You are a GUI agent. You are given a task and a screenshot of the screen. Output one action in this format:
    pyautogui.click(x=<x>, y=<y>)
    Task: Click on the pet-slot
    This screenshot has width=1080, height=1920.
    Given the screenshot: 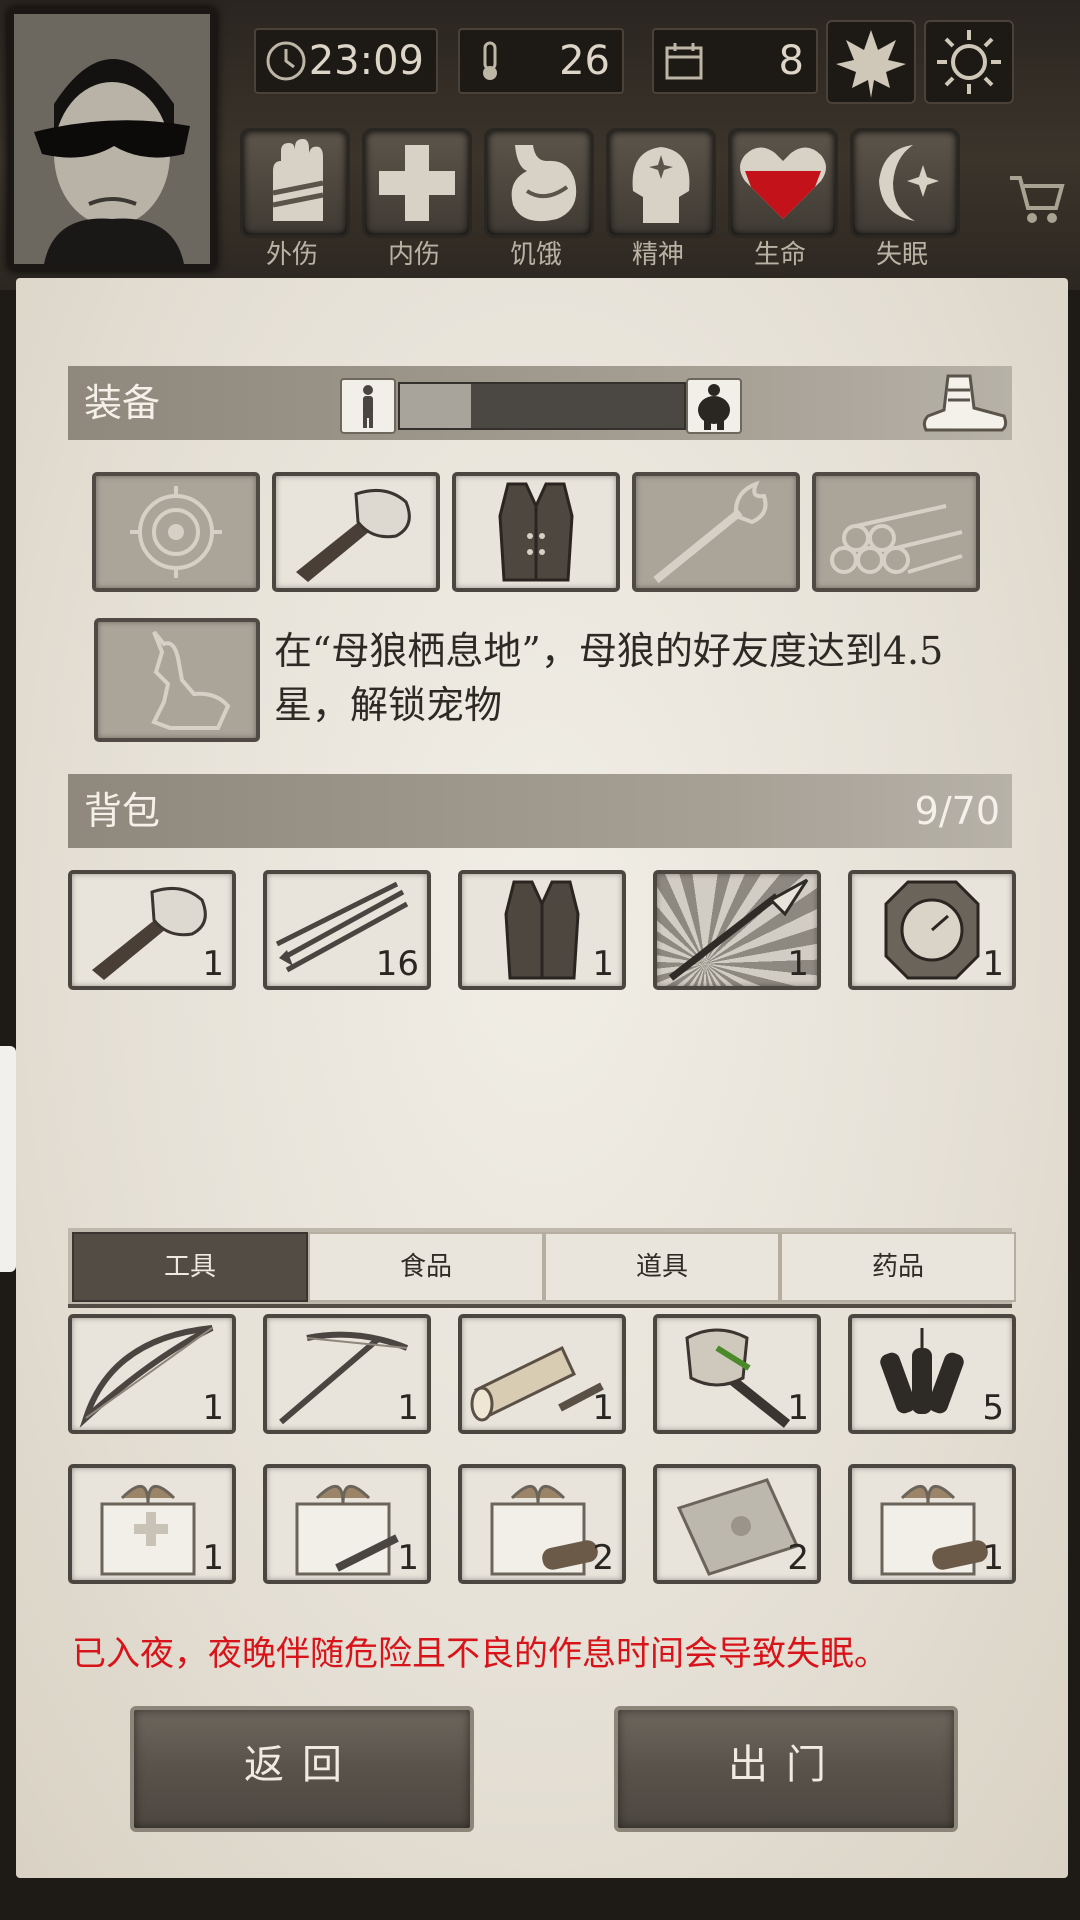 What is the action you would take?
    pyautogui.click(x=177, y=680)
    